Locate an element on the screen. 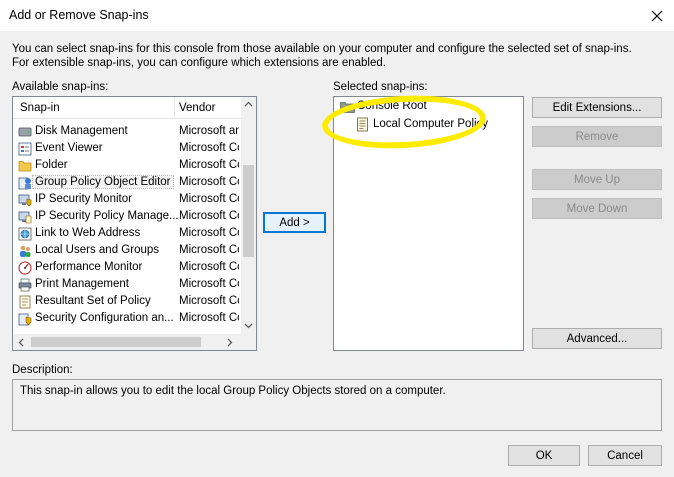 The width and height of the screenshot is (674, 477). description-label: Description: is located at coordinates (42, 370).